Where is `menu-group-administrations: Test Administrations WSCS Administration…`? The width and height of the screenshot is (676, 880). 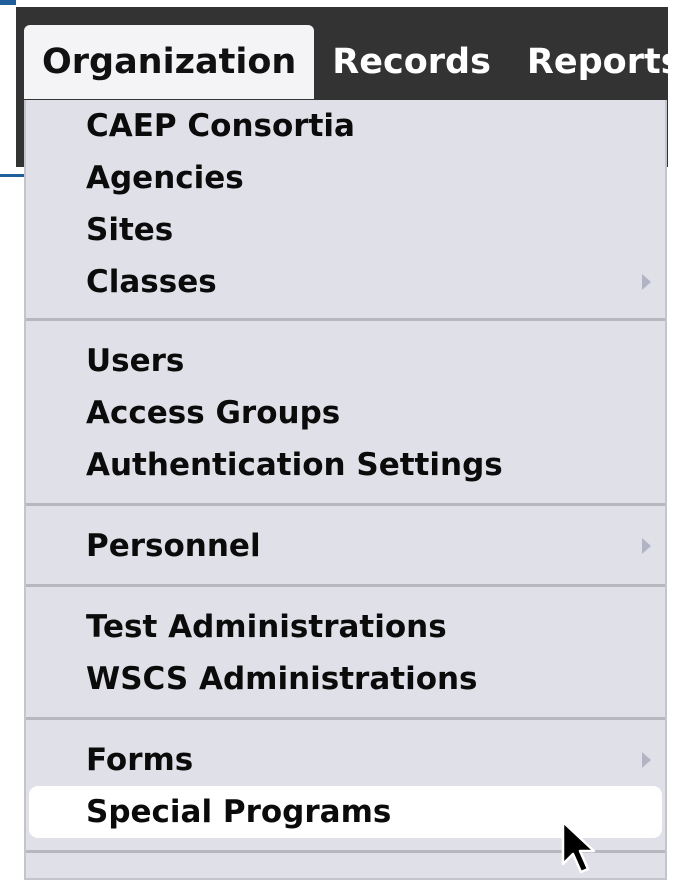 menu-group-administrations: Test Administrations WSCS Administration… is located at coordinates (345, 653).